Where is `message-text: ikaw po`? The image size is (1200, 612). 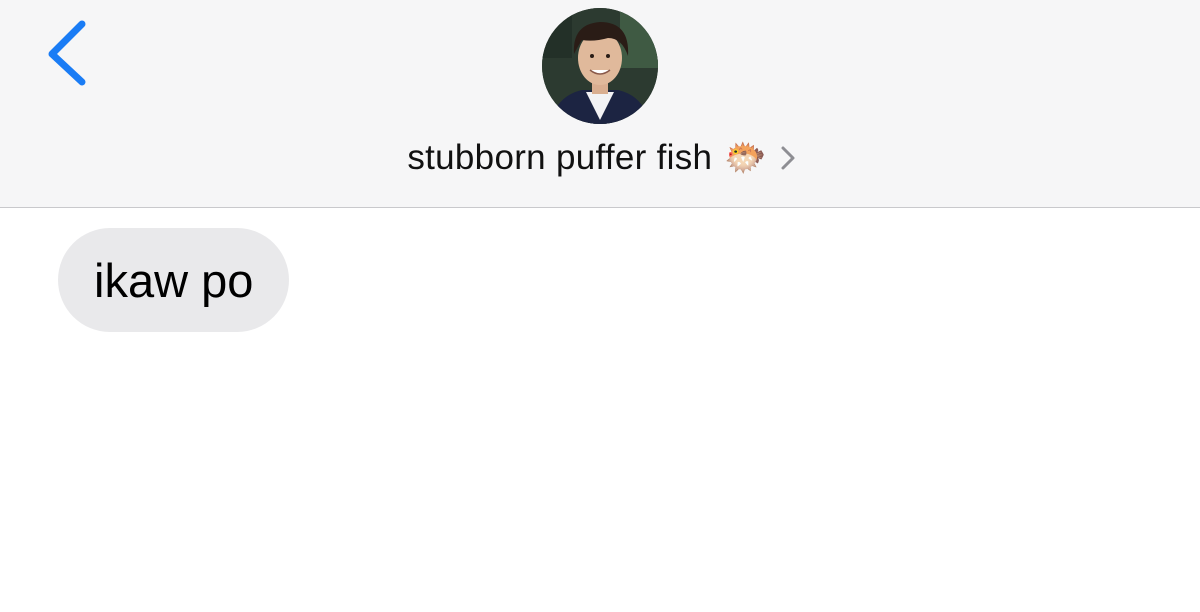 message-text: ikaw po is located at coordinates (174, 280).